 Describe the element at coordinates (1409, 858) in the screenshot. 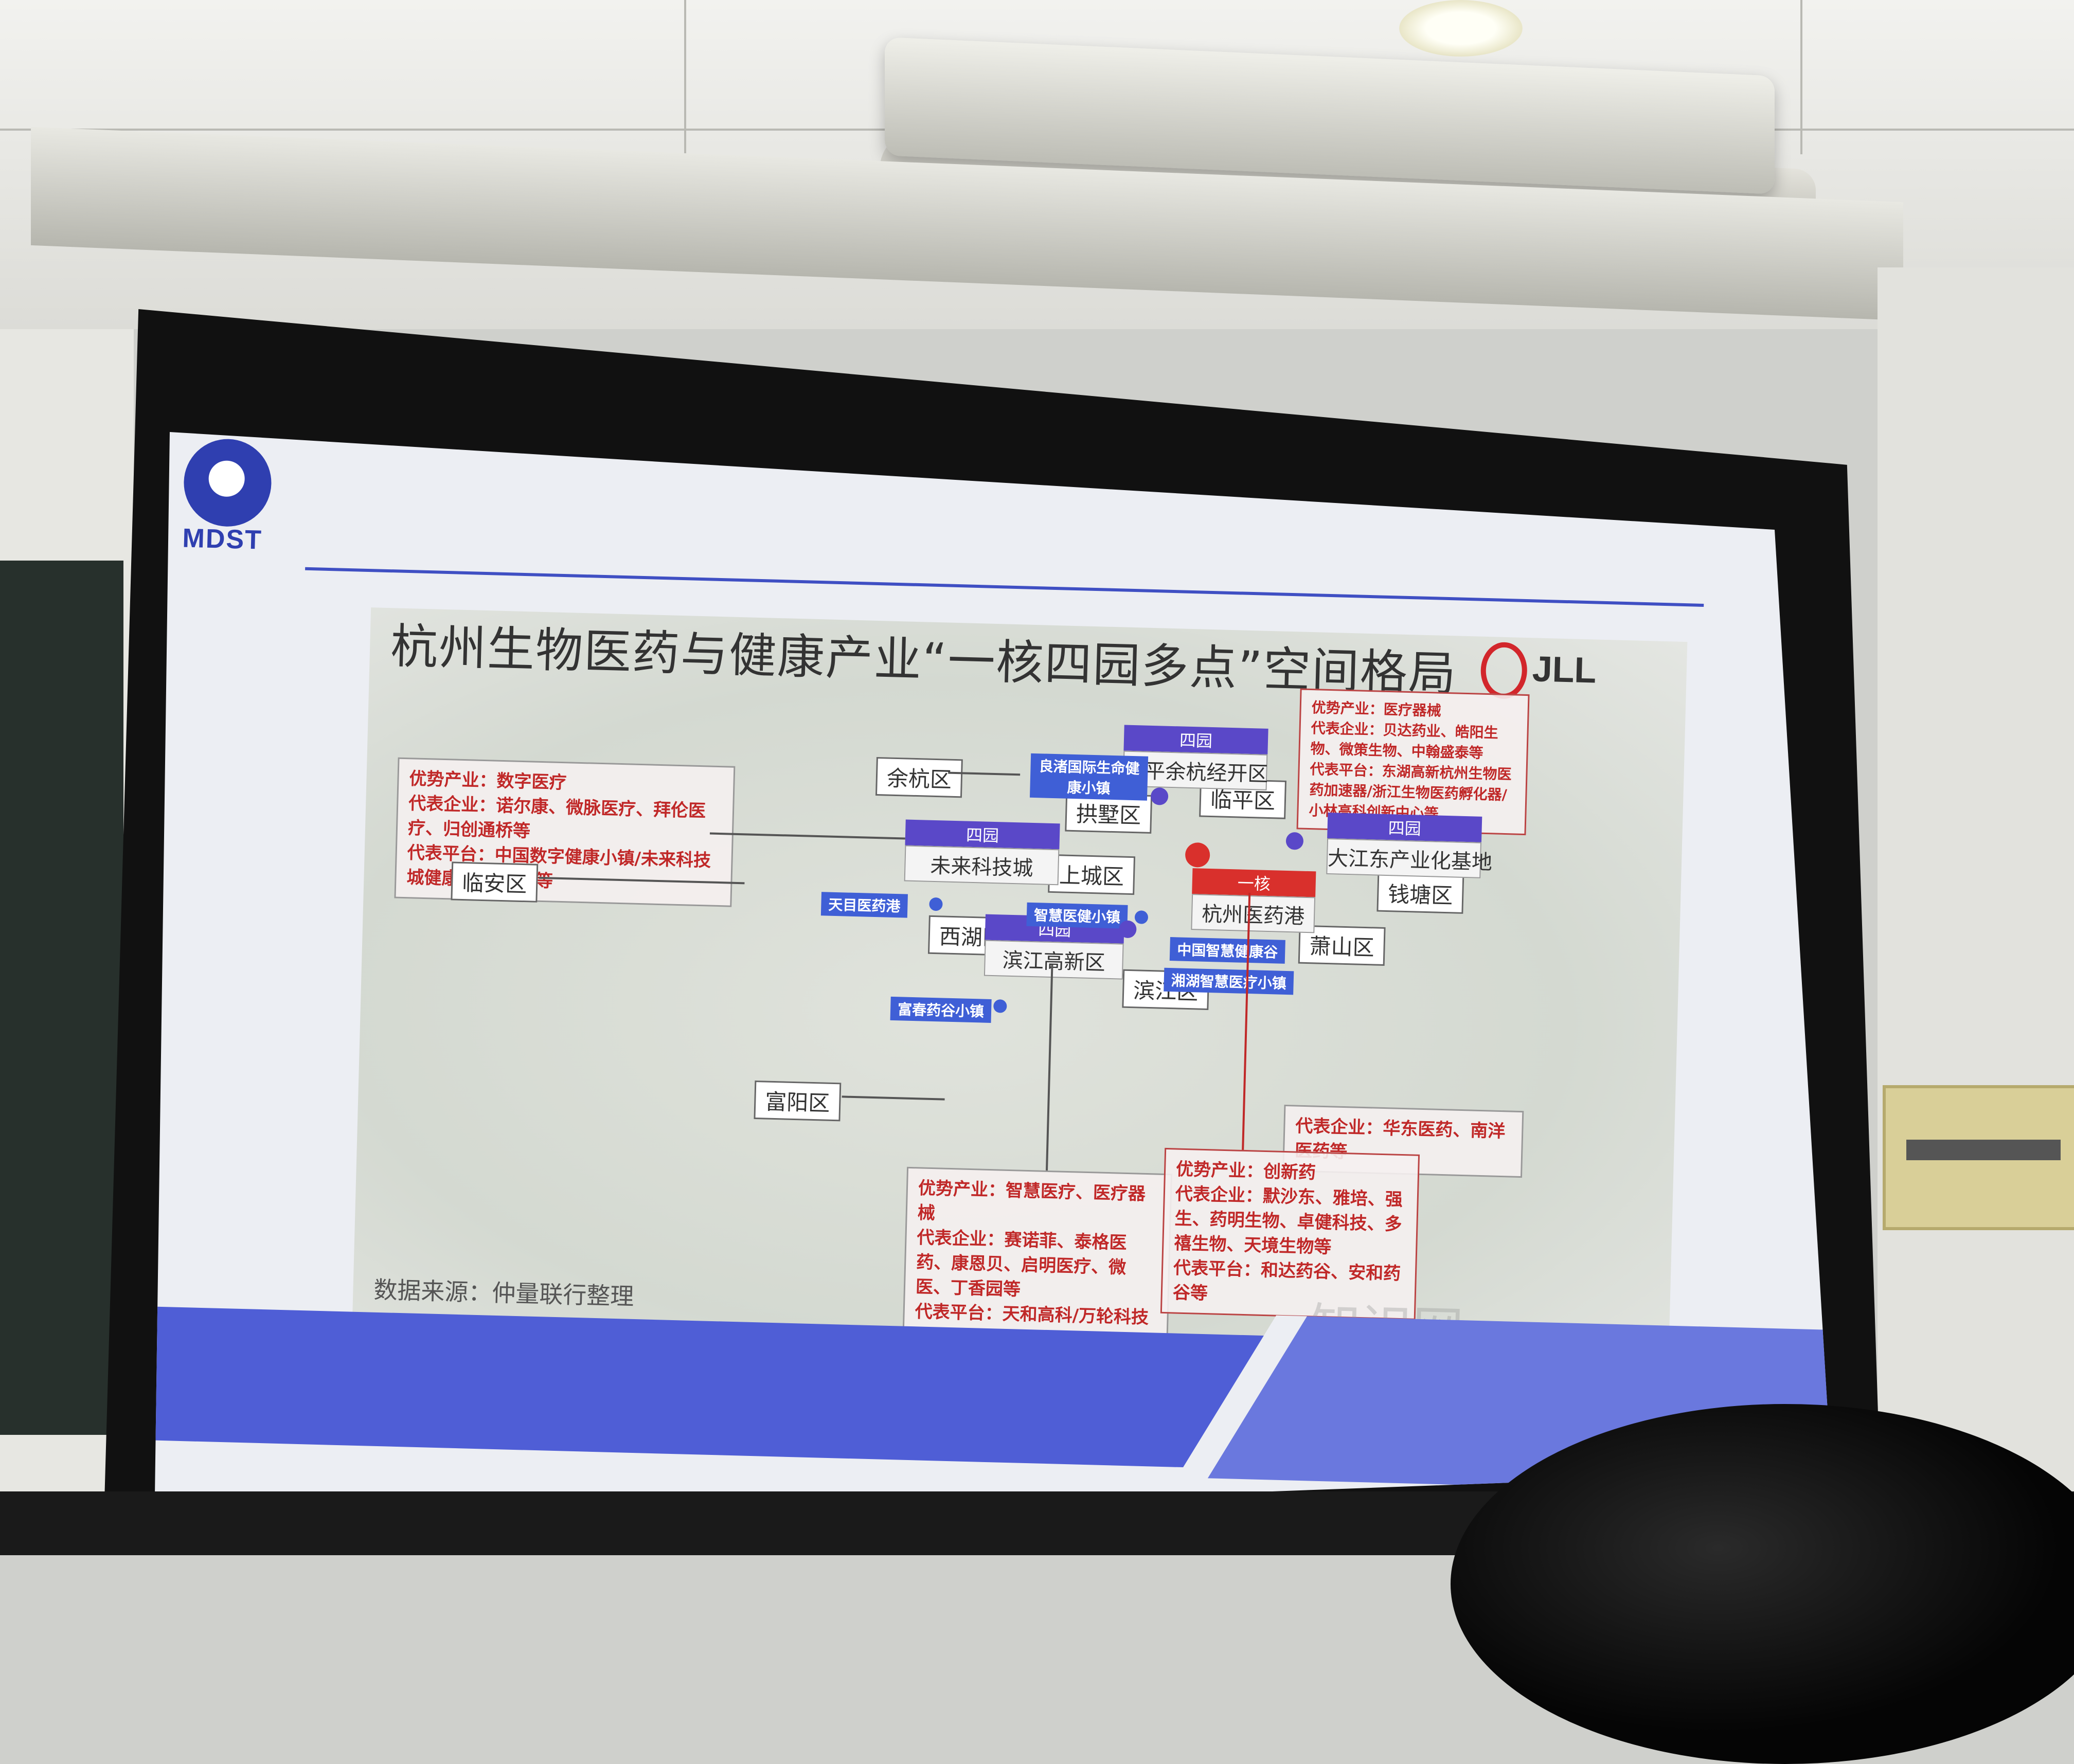

I see `park-name: 大江东产业化基地` at that location.